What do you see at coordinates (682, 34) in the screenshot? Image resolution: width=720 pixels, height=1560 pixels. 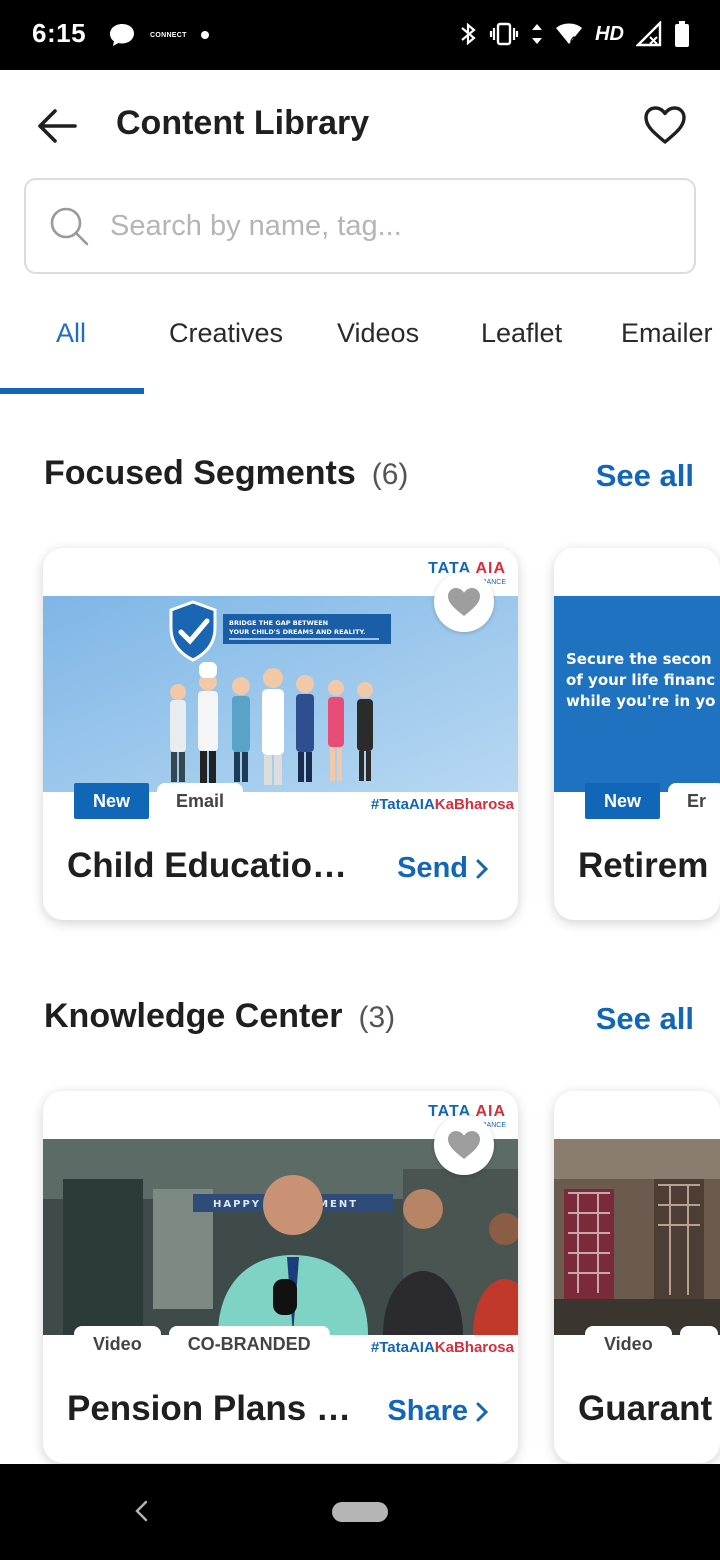 I see `battery-icon` at bounding box center [682, 34].